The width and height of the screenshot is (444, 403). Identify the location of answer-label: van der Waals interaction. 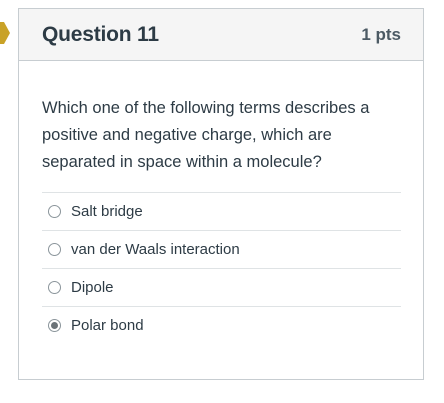
(155, 249).